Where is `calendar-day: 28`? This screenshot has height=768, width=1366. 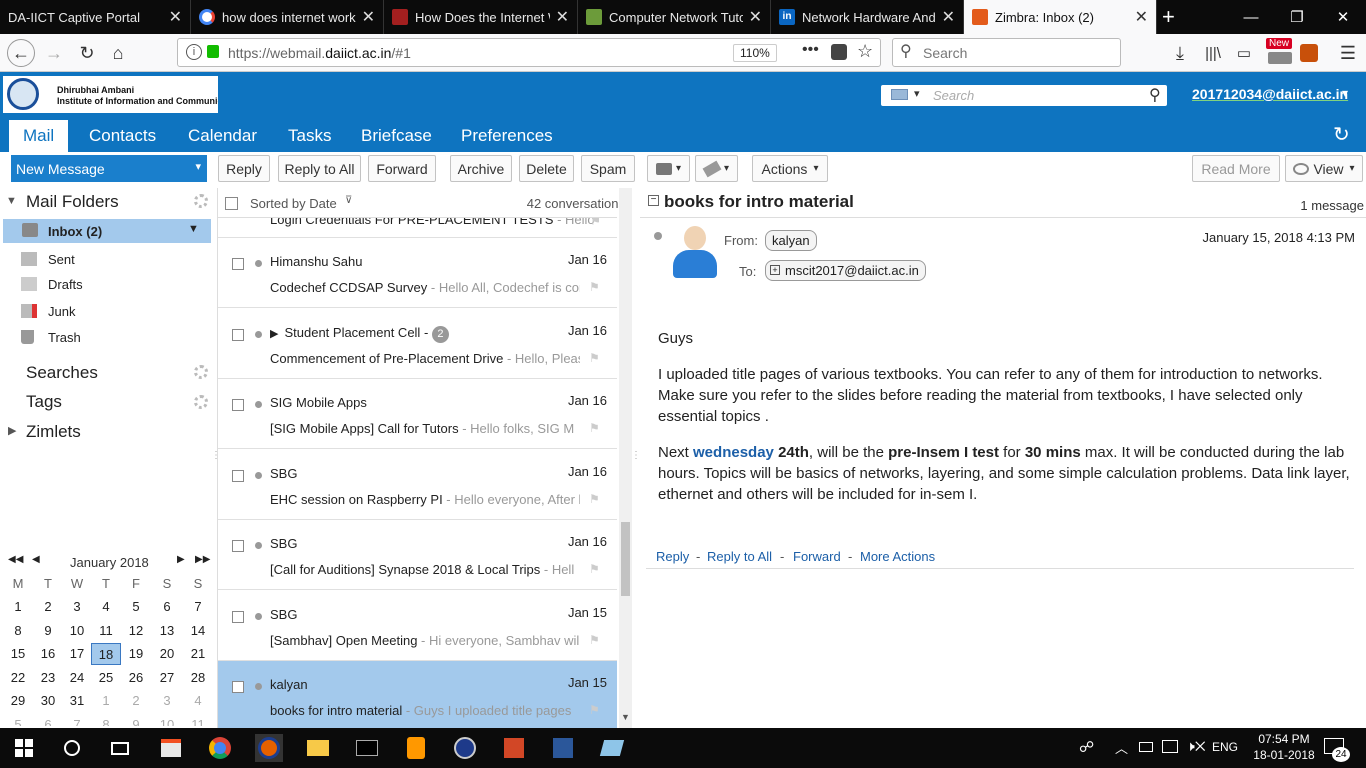
calendar-day: 28 is located at coordinates (198, 678).